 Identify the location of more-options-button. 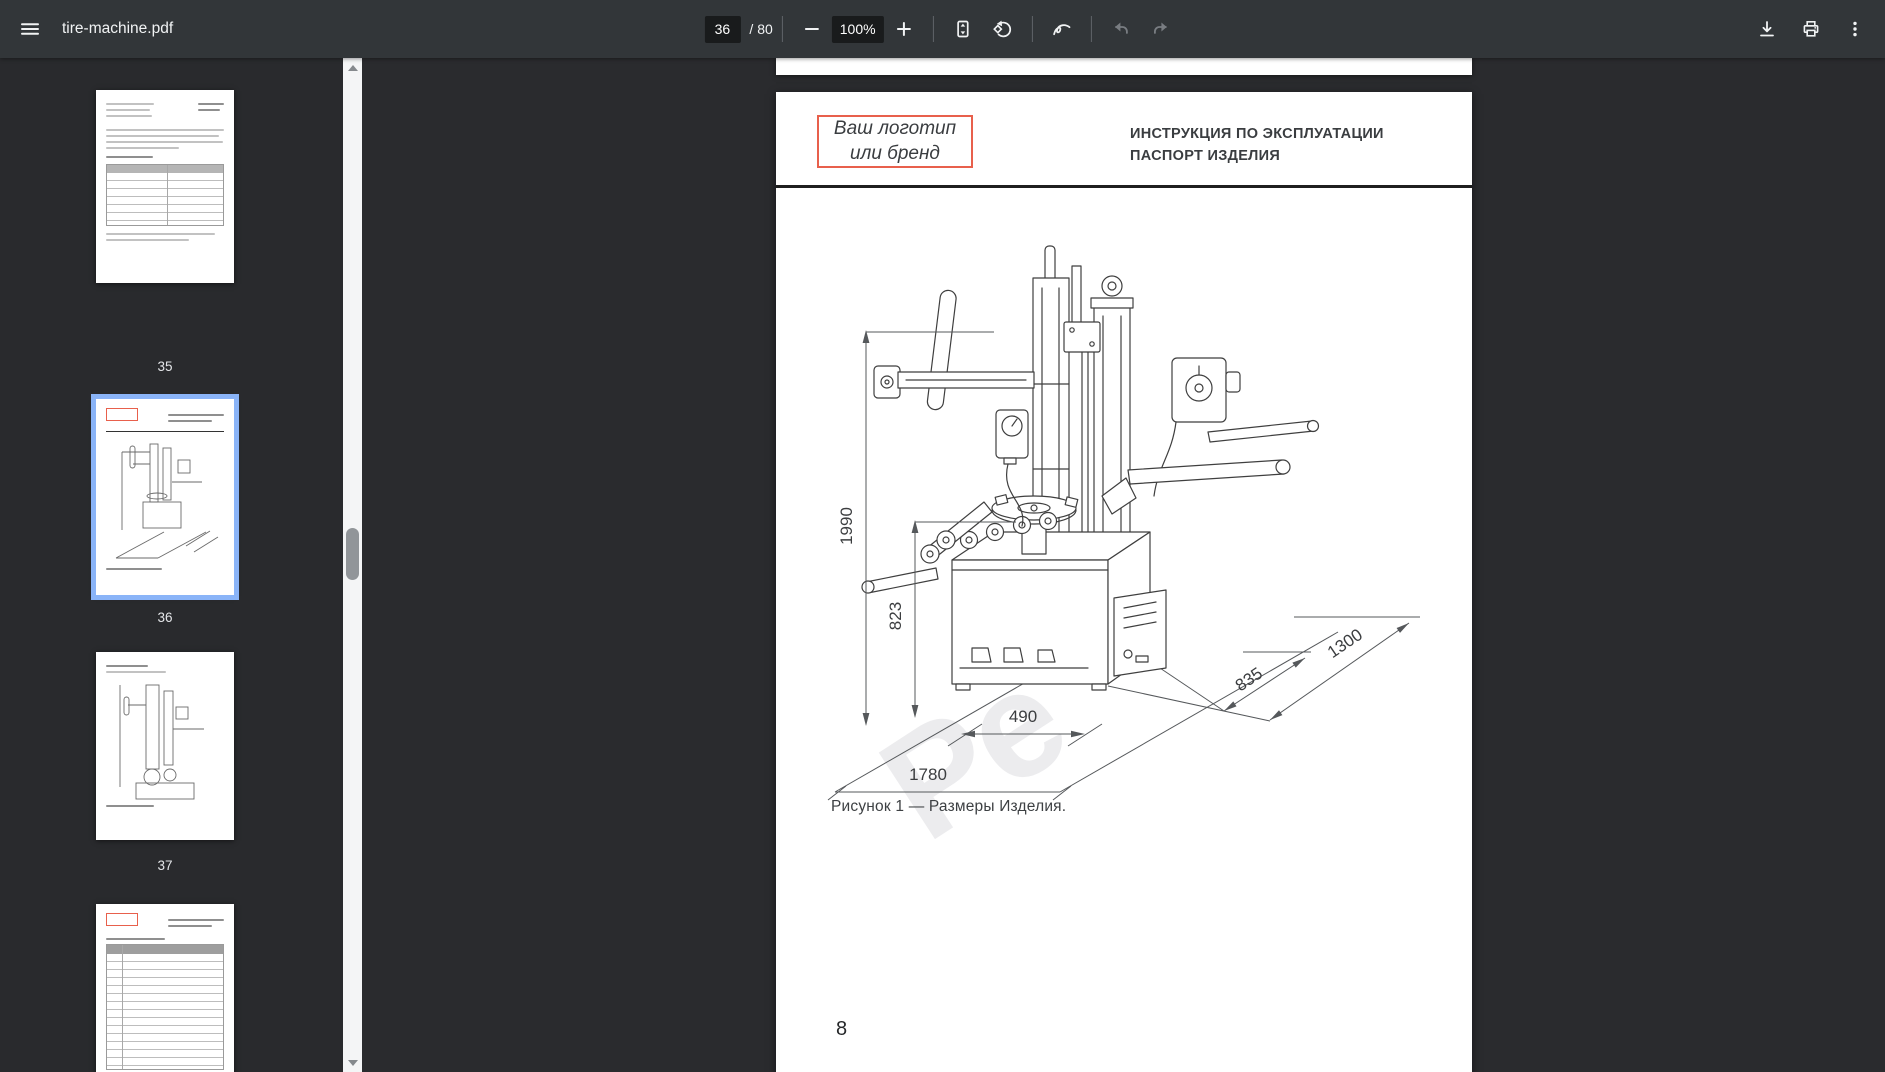
(1855, 29).